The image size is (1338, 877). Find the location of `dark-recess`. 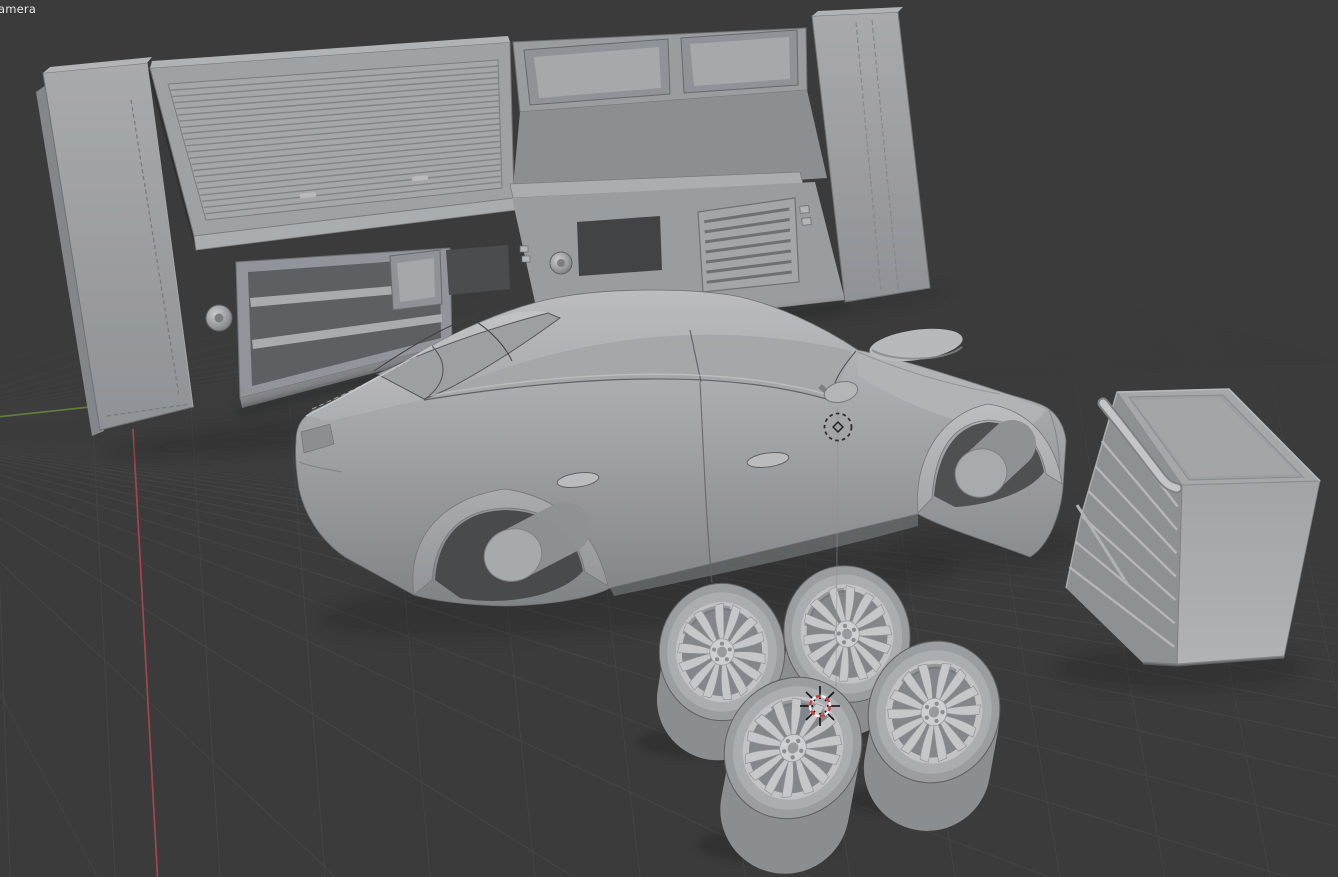

dark-recess is located at coordinates (478, 270).